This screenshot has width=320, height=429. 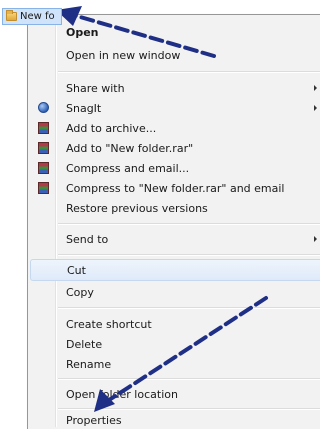 What do you see at coordinates (130, 148) in the screenshot?
I see `menu-item-label: Add to "New folder.rar"` at bounding box center [130, 148].